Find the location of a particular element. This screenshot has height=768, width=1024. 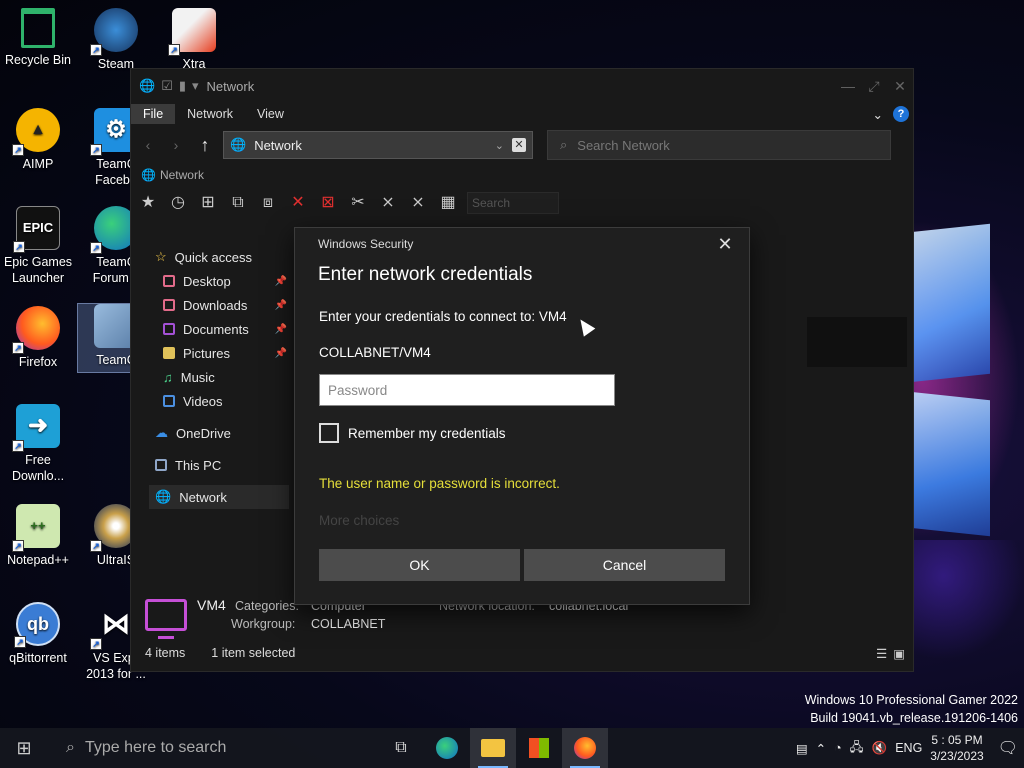

taskbar-firefox is located at coordinates (585, 748).